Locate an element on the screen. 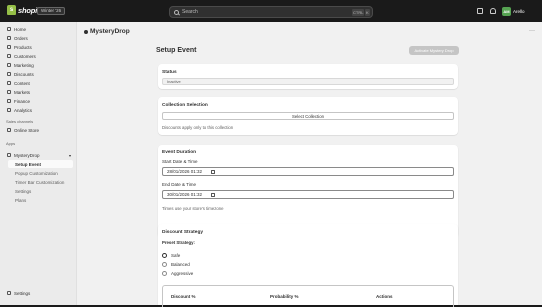 The image size is (542, 307). search-icon is located at coordinates (176, 12).